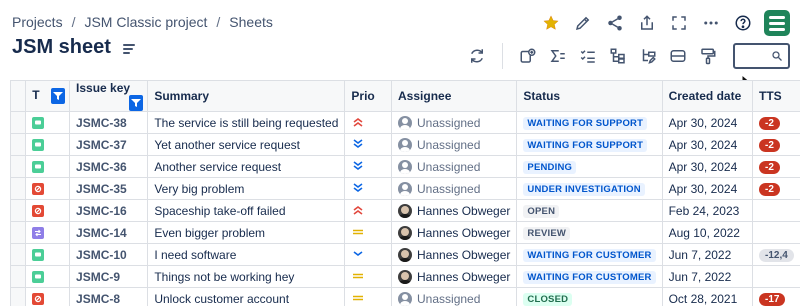 This screenshot has width=800, height=306. What do you see at coordinates (775, 96) in the screenshot?
I see `column-header-tts: TTS` at bounding box center [775, 96].